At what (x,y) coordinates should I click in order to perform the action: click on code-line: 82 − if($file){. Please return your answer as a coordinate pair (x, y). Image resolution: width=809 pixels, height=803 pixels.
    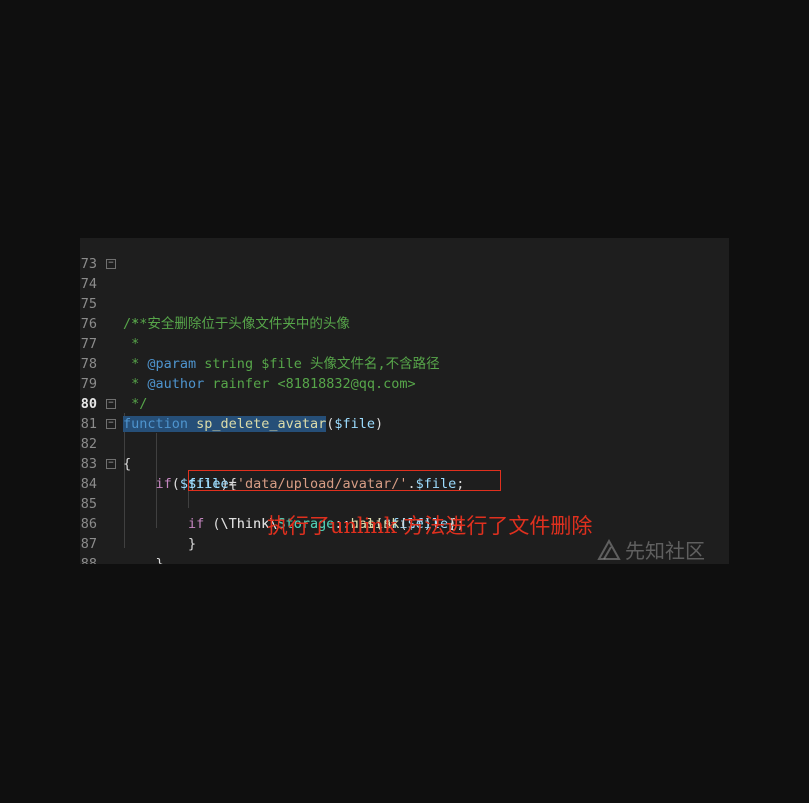
    Looking at the image, I should click on (404, 453).